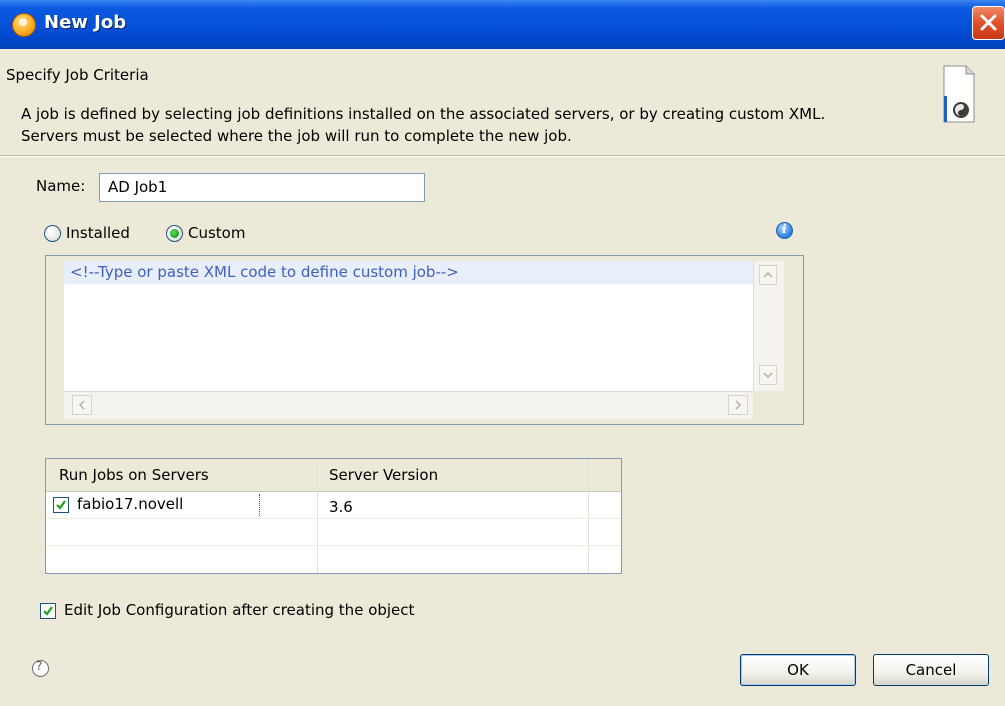 The height and width of the screenshot is (706, 1005). I want to click on table-header: Run Jobs on Servers Server Version, so click(333, 475).